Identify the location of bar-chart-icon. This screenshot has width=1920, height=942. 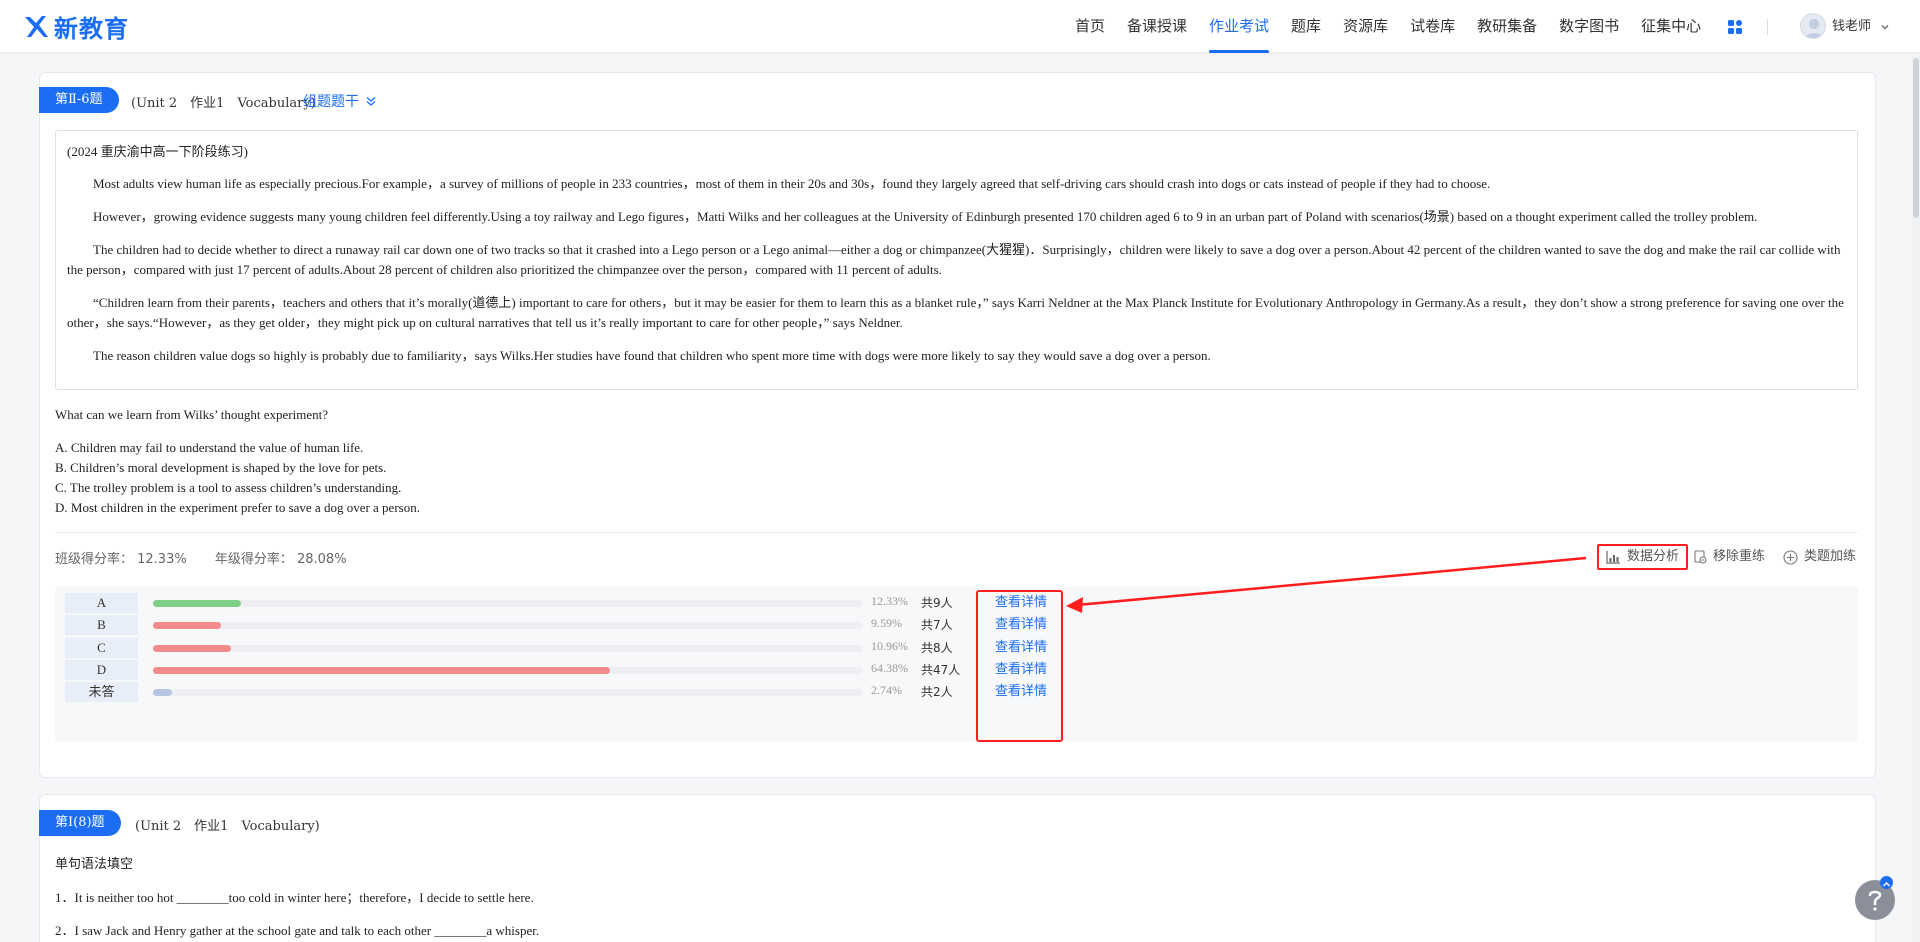
(1613, 557).